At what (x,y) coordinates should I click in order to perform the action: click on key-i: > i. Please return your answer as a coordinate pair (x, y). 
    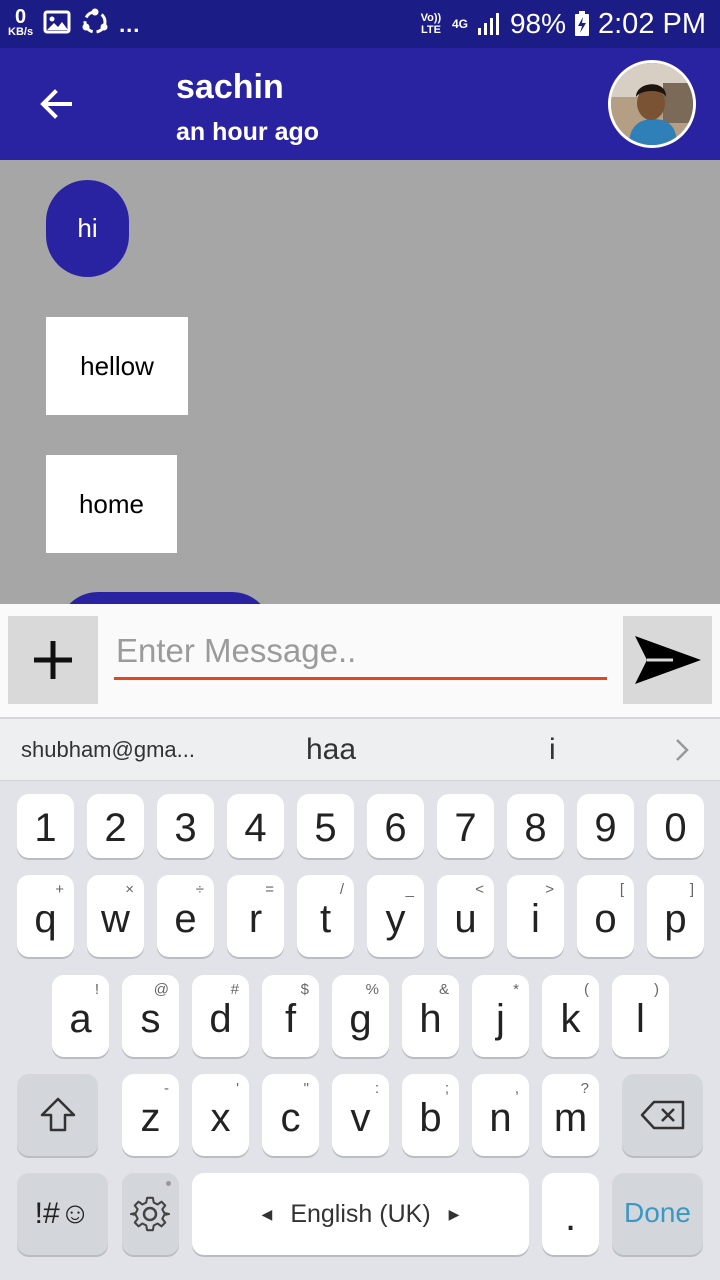
    Looking at the image, I should click on (535, 916).